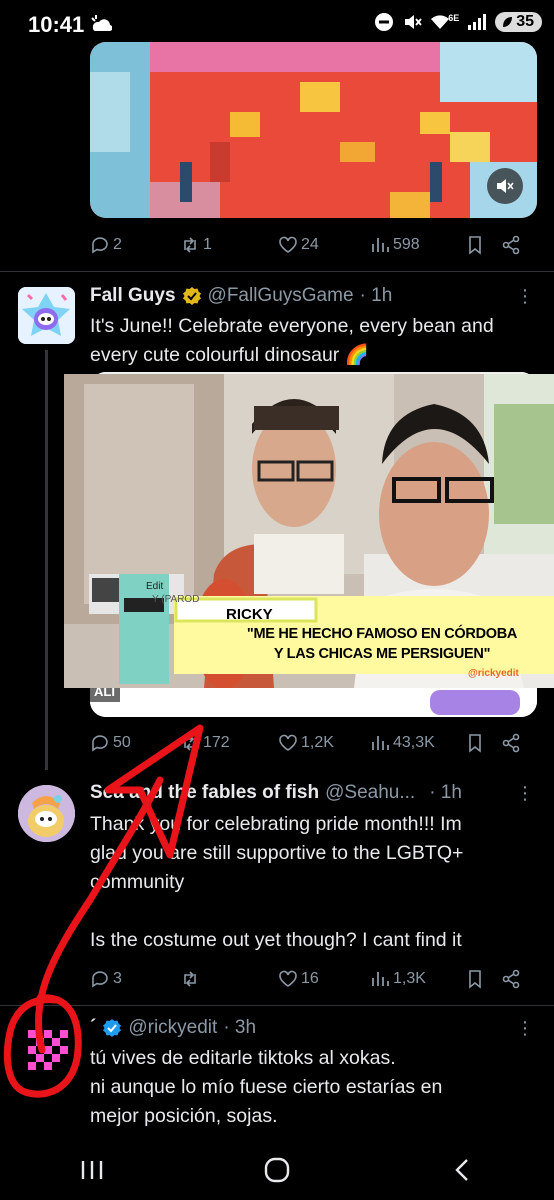 This screenshot has width=554, height=1200. I want to click on back-button, so click(462, 1170).